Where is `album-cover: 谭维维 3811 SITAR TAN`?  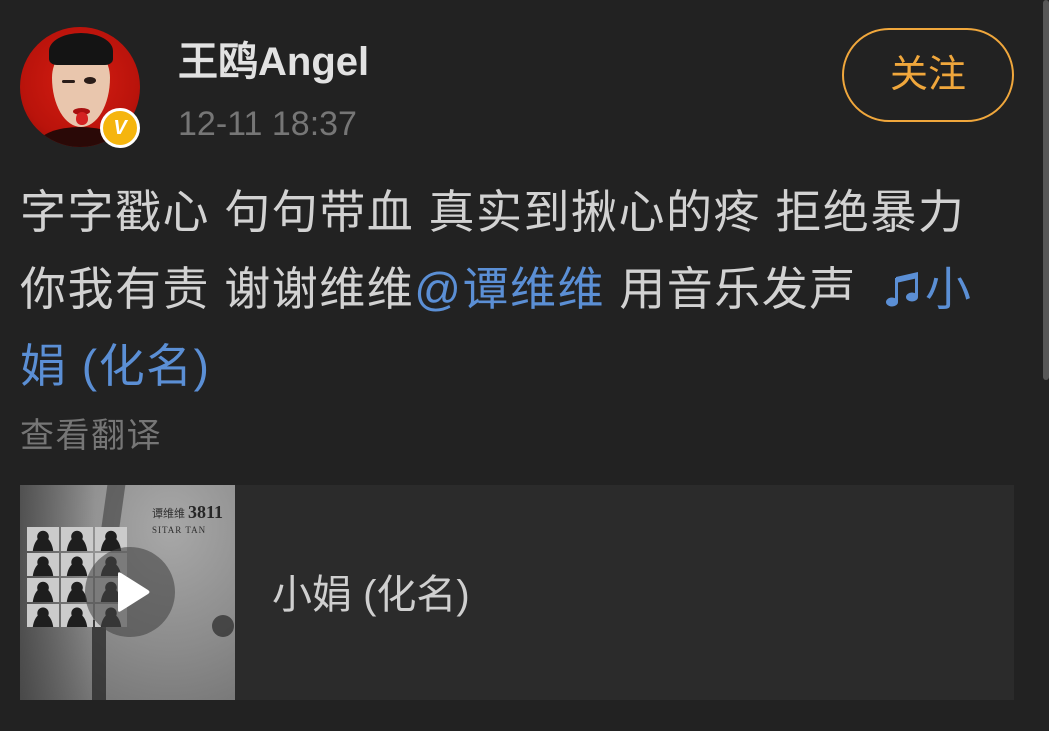
album-cover: 谭维维 3811 SITAR TAN is located at coordinates (127, 592).